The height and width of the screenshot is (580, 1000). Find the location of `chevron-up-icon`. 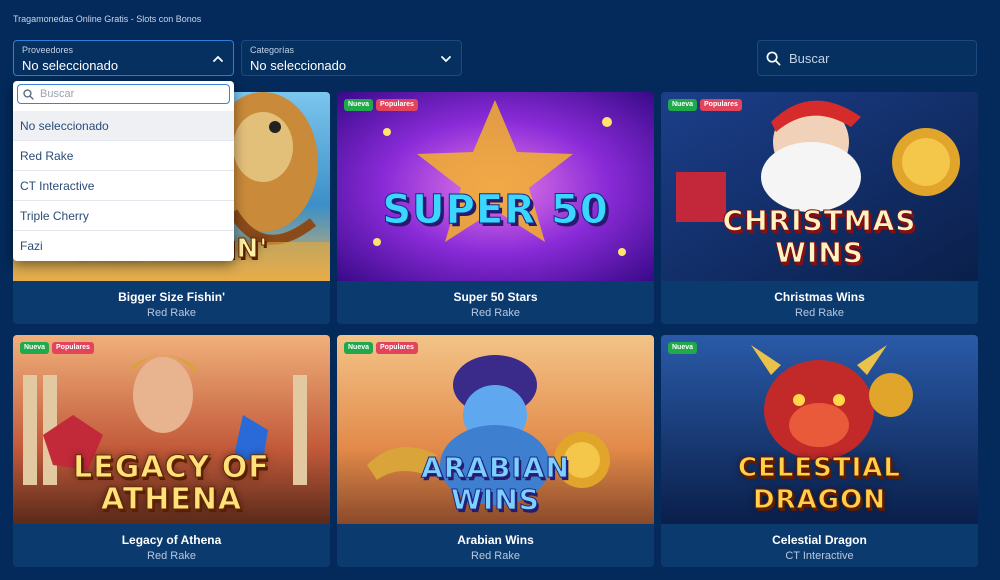

chevron-up-icon is located at coordinates (218, 58).